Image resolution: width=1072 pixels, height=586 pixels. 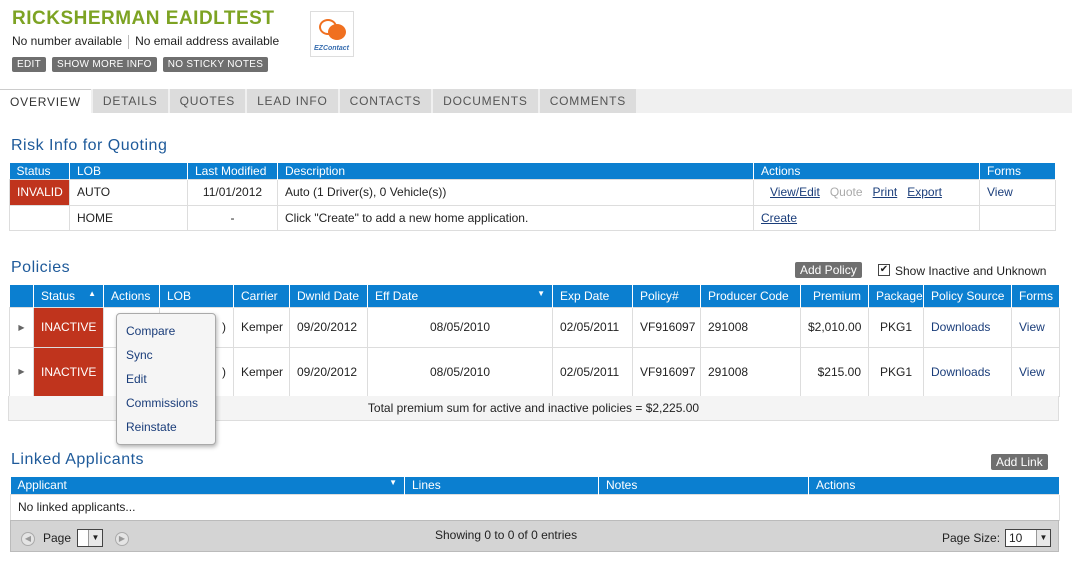 What do you see at coordinates (215, 64) in the screenshot?
I see `sticky-notes-button: NO STICKY NOTES` at bounding box center [215, 64].